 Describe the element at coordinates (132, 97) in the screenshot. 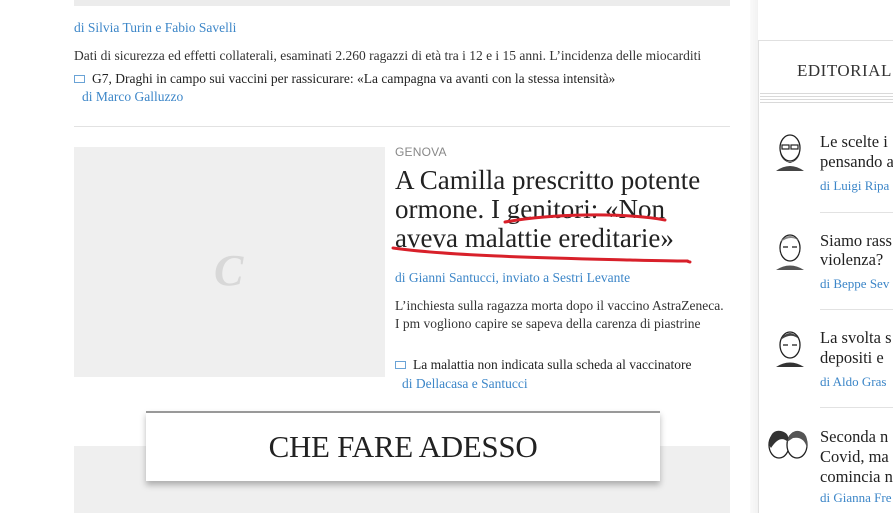

I see `prev-related-byline: di Marco Galluzzo` at that location.